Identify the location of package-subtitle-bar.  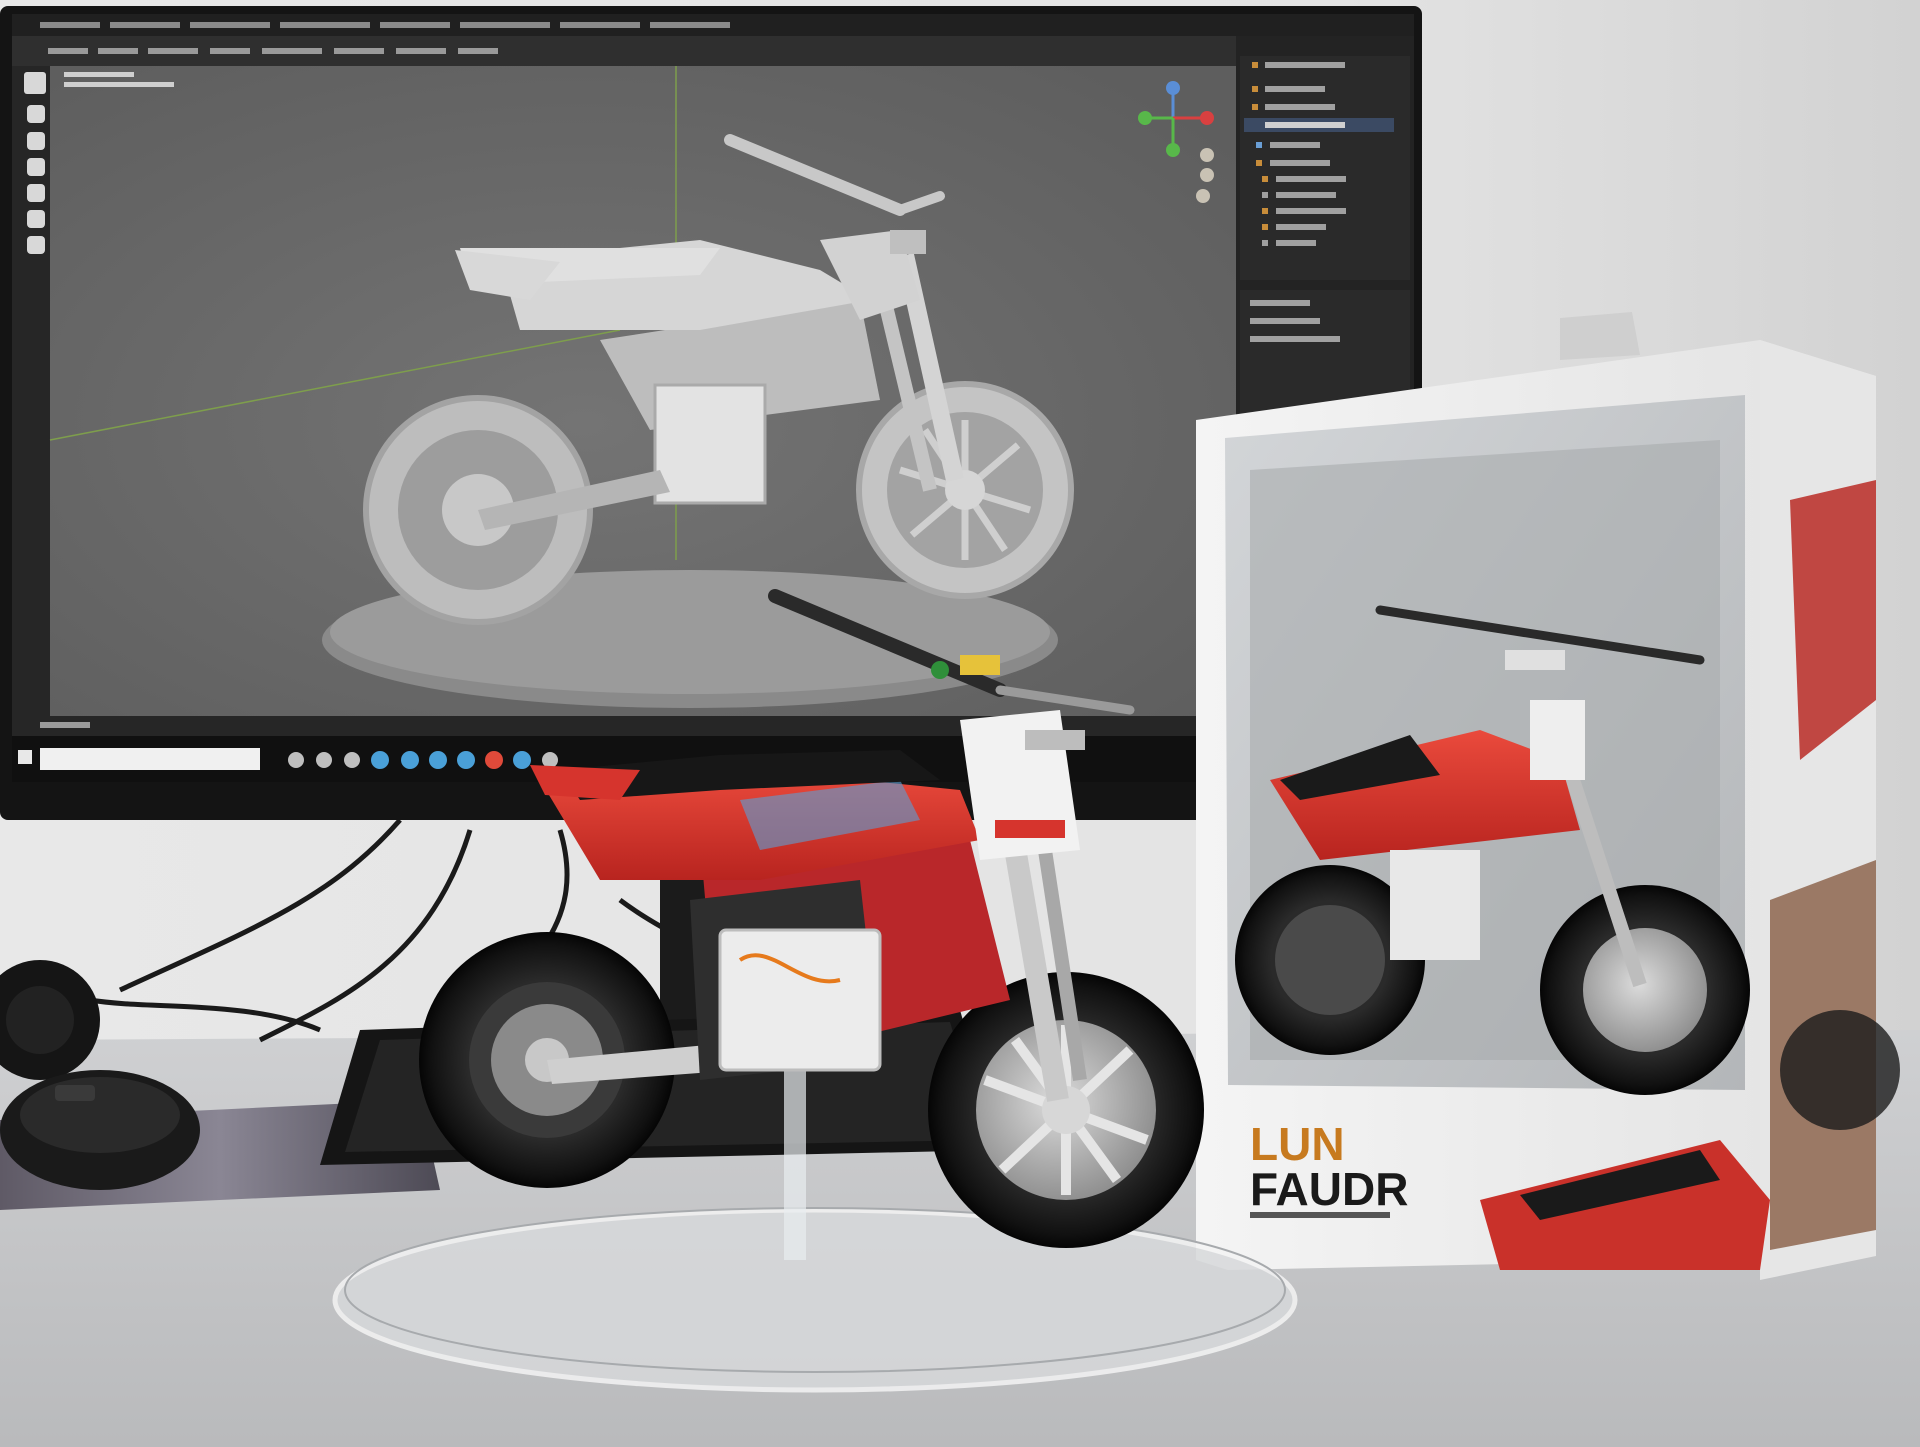
(1320, 1215).